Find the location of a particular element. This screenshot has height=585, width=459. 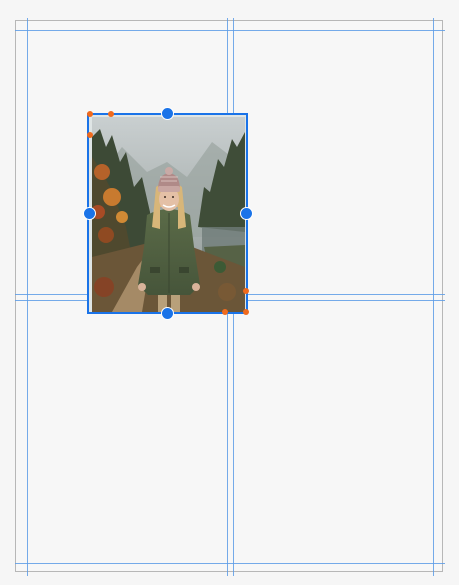

guide-bottom-margin is located at coordinates (230, 563).